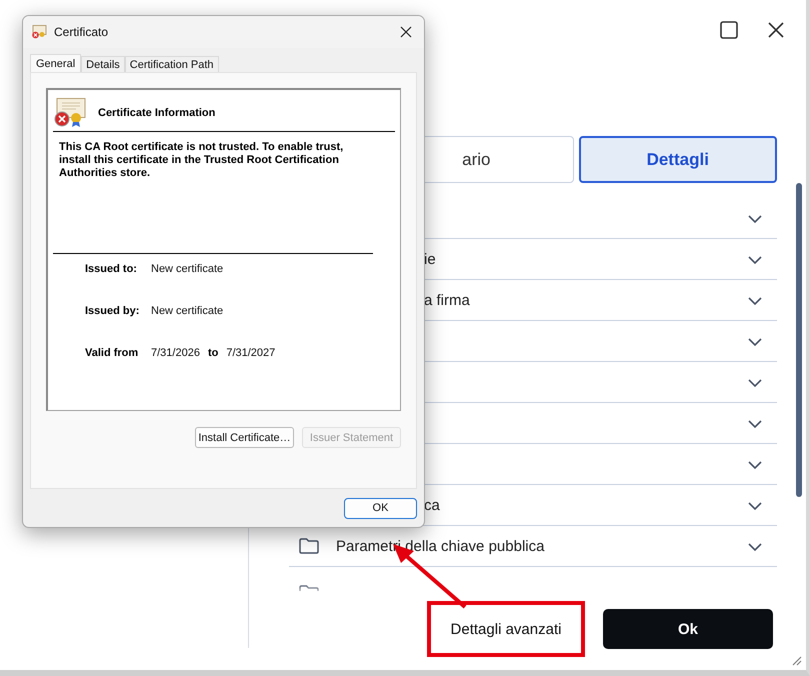 The width and height of the screenshot is (810, 676). Describe the element at coordinates (797, 661) in the screenshot. I see `resize-grip-icon` at that location.